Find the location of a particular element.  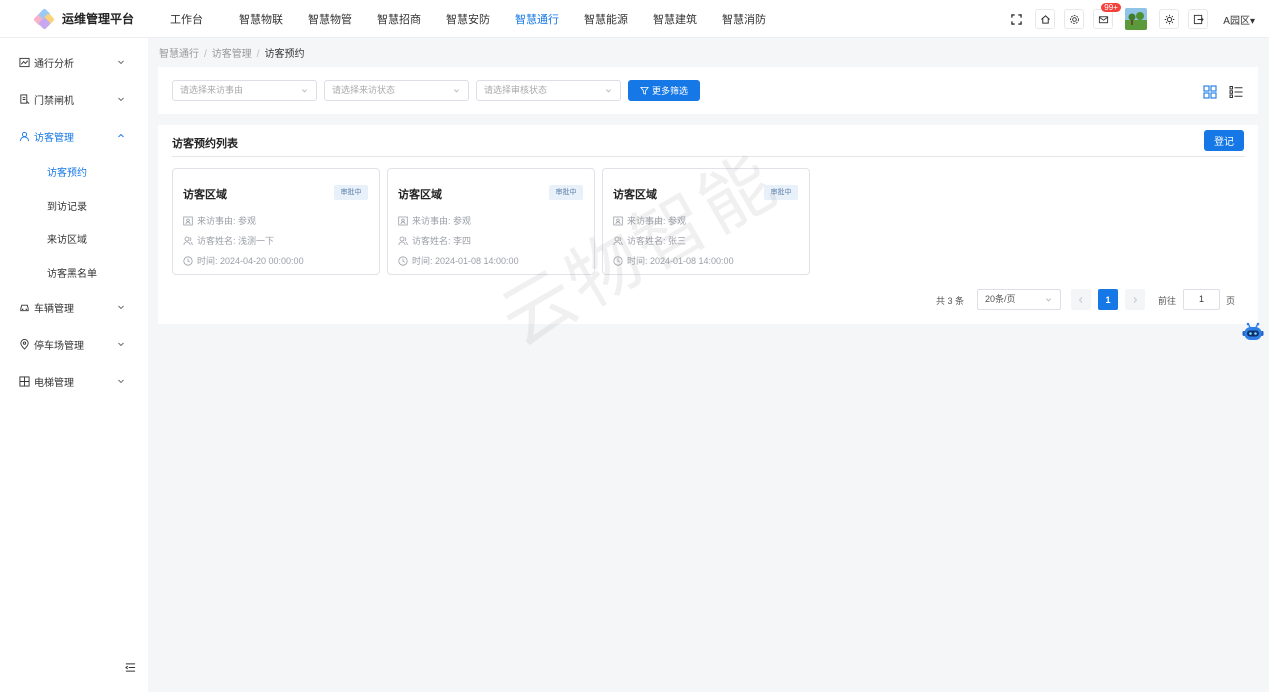

list-view-icon is located at coordinates (1236, 92).